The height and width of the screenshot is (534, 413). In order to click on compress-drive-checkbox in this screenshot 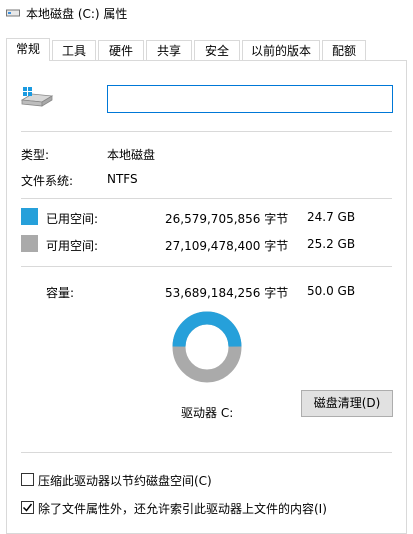, I will do `click(27, 479)`.